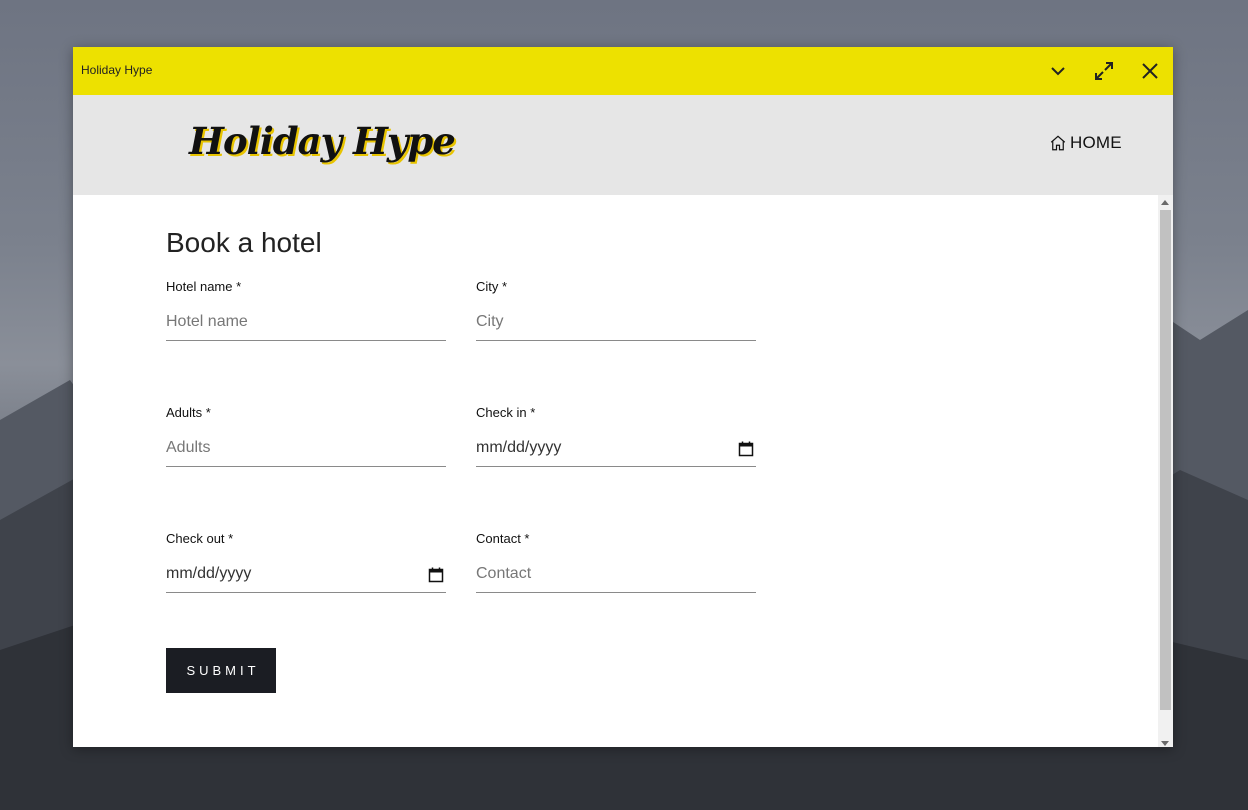 This screenshot has height=810, width=1248. What do you see at coordinates (616, 574) in the screenshot?
I see `contact-input: Contact` at bounding box center [616, 574].